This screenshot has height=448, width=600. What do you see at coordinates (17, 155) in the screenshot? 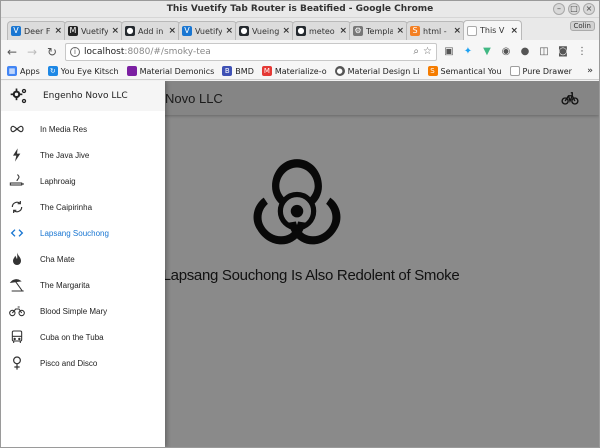
I see `lightning-icon` at bounding box center [17, 155].